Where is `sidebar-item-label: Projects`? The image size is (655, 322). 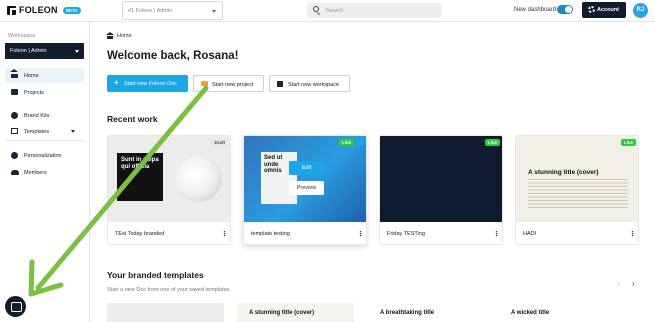 sidebar-item-label: Projects is located at coordinates (34, 92).